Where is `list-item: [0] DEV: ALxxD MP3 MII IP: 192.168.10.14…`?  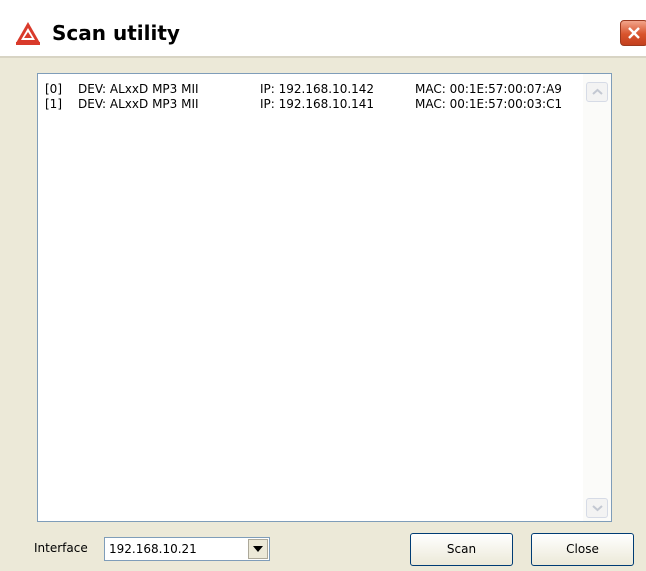 list-item: [0] DEV: ALxxD MP3 MII IP: 192.168.10.14… is located at coordinates (310, 89).